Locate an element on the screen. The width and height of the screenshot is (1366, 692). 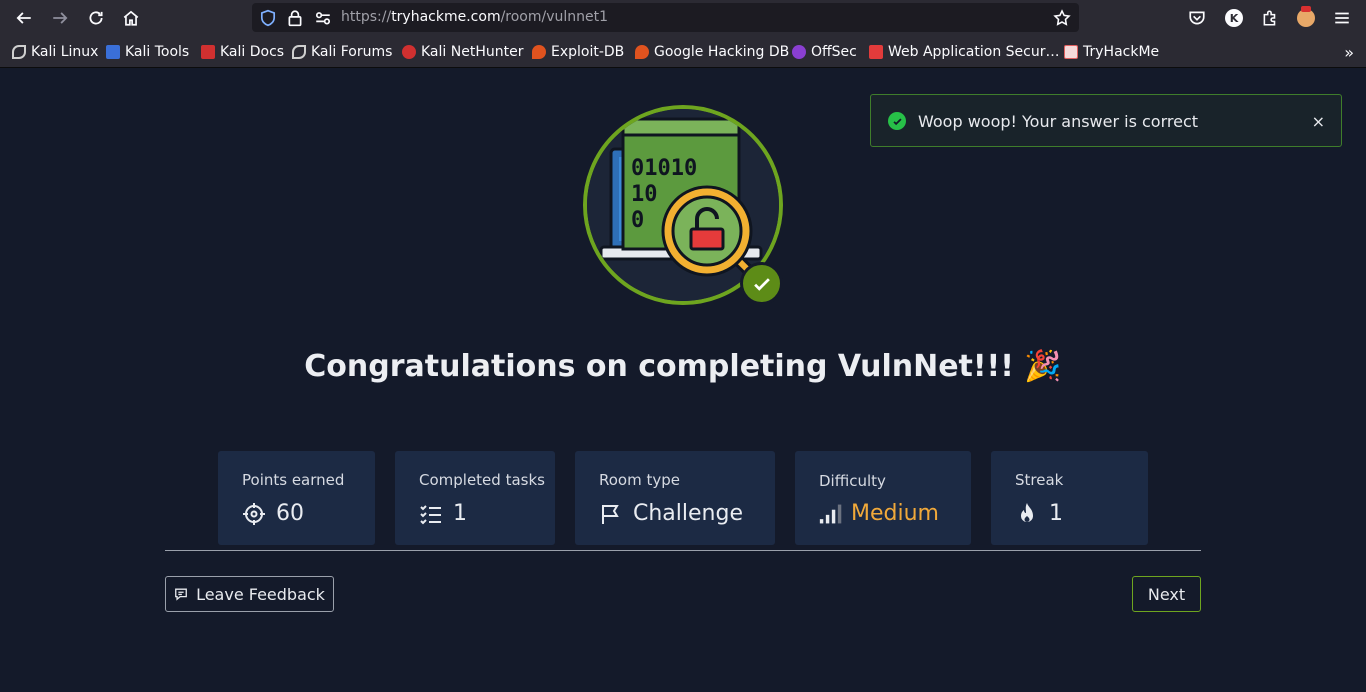
task-list-icon is located at coordinates (430, 514).